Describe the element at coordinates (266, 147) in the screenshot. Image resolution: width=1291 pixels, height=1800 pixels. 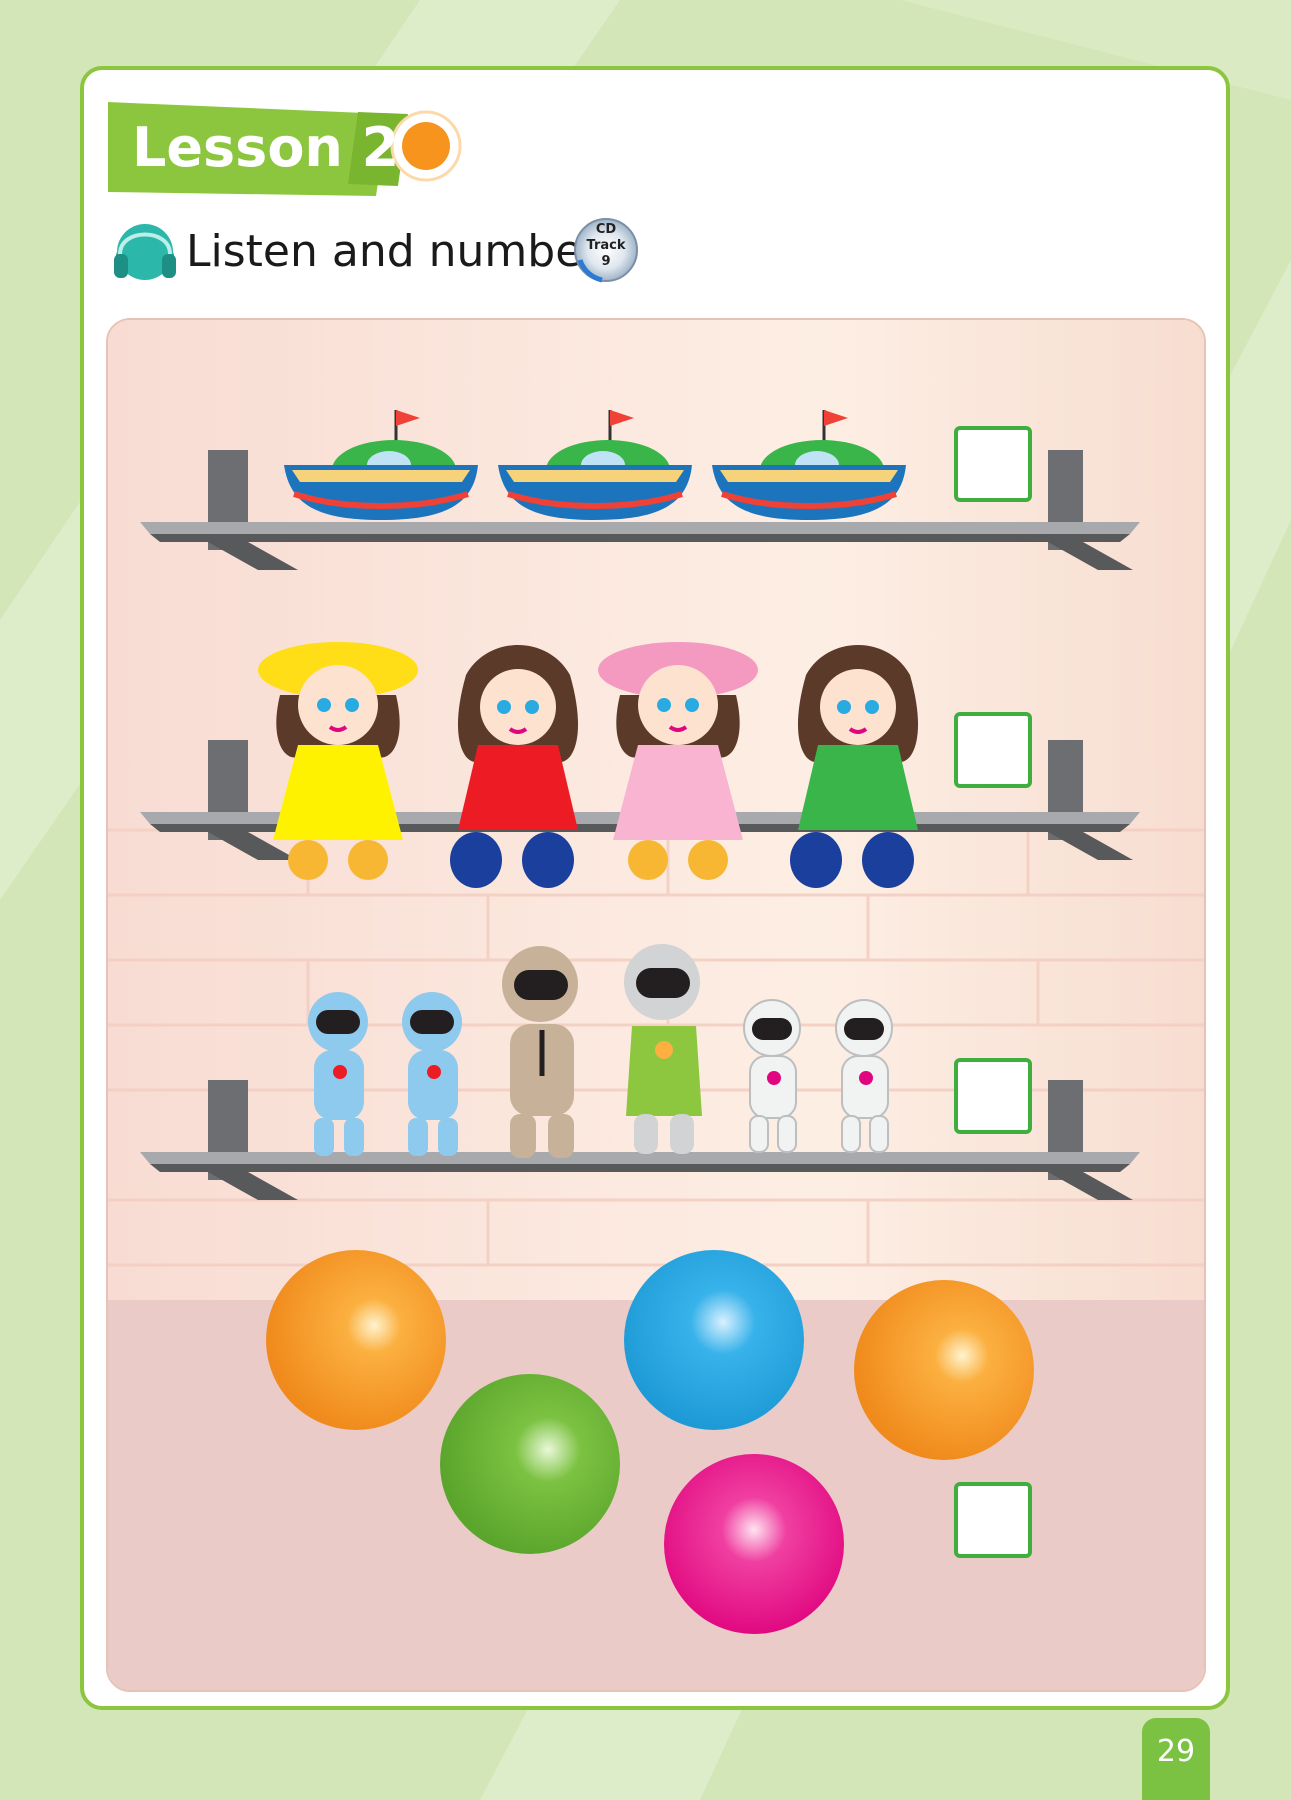
I see `lesson-title: Lesson 2` at that location.